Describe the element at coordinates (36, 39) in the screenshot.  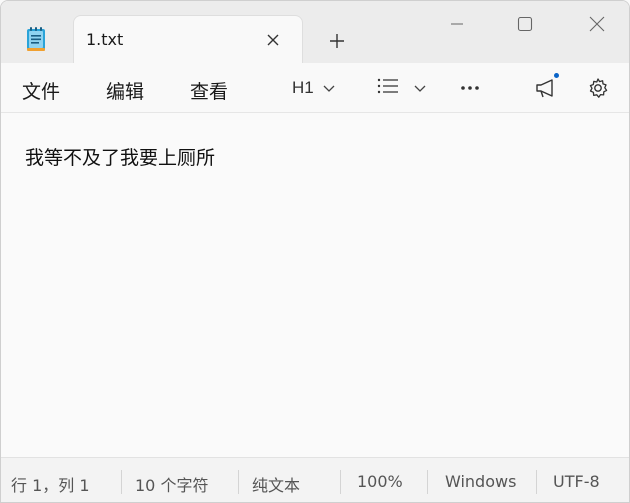
I see `notepad-icon` at that location.